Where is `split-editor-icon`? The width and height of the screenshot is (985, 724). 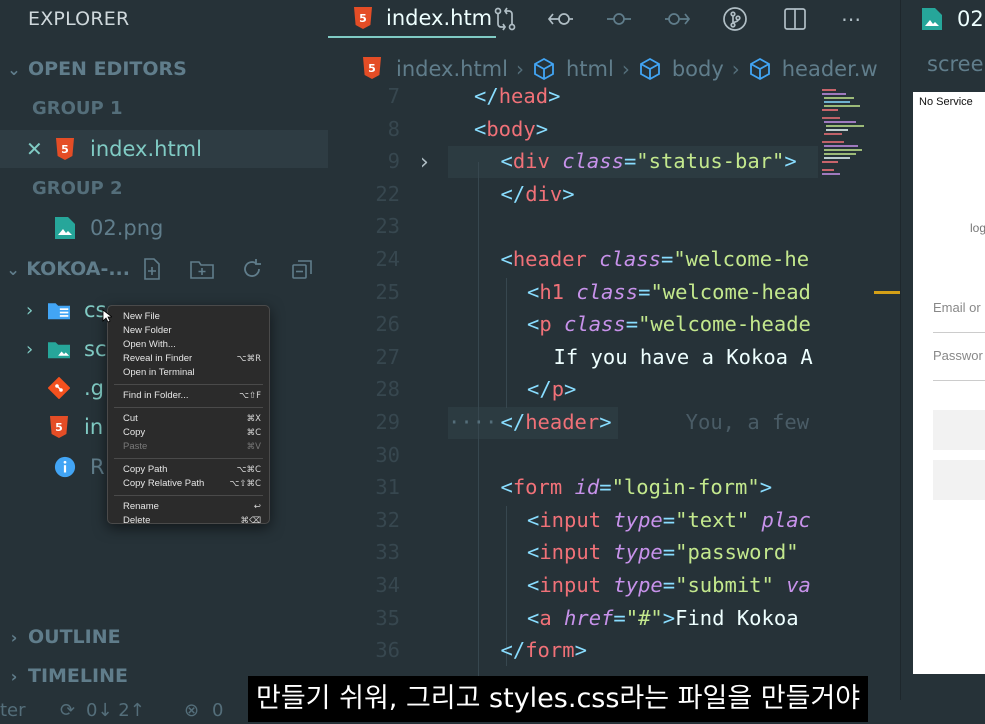
split-editor-icon is located at coordinates (795, 19).